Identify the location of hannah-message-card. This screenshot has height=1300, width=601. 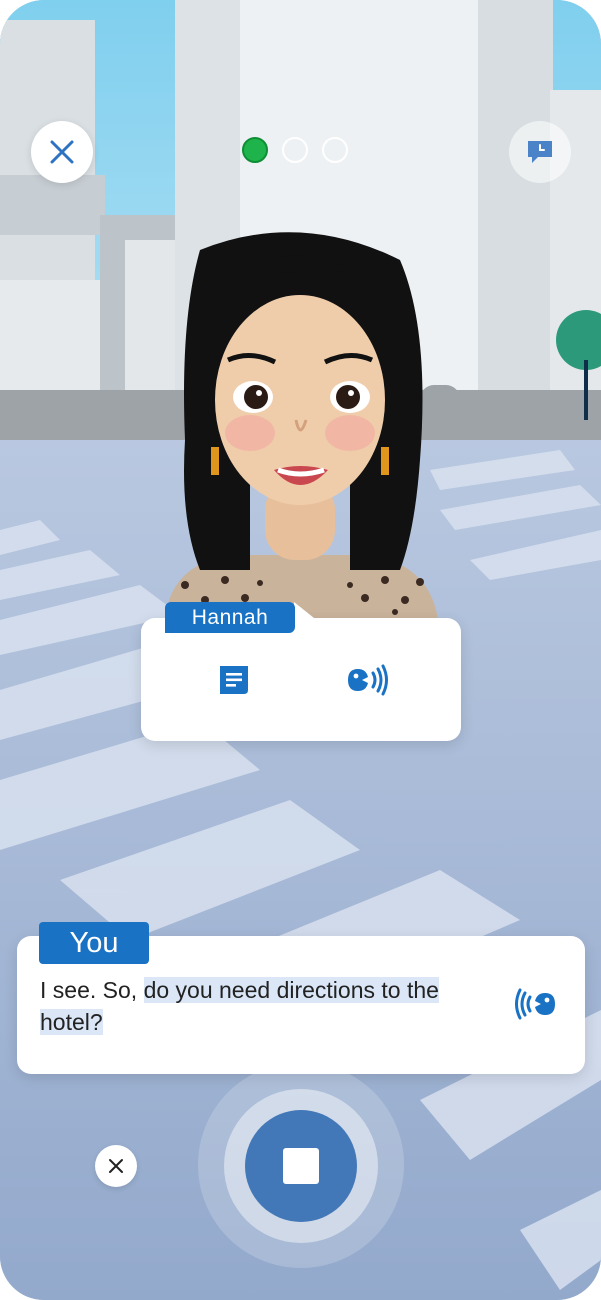
(301, 679).